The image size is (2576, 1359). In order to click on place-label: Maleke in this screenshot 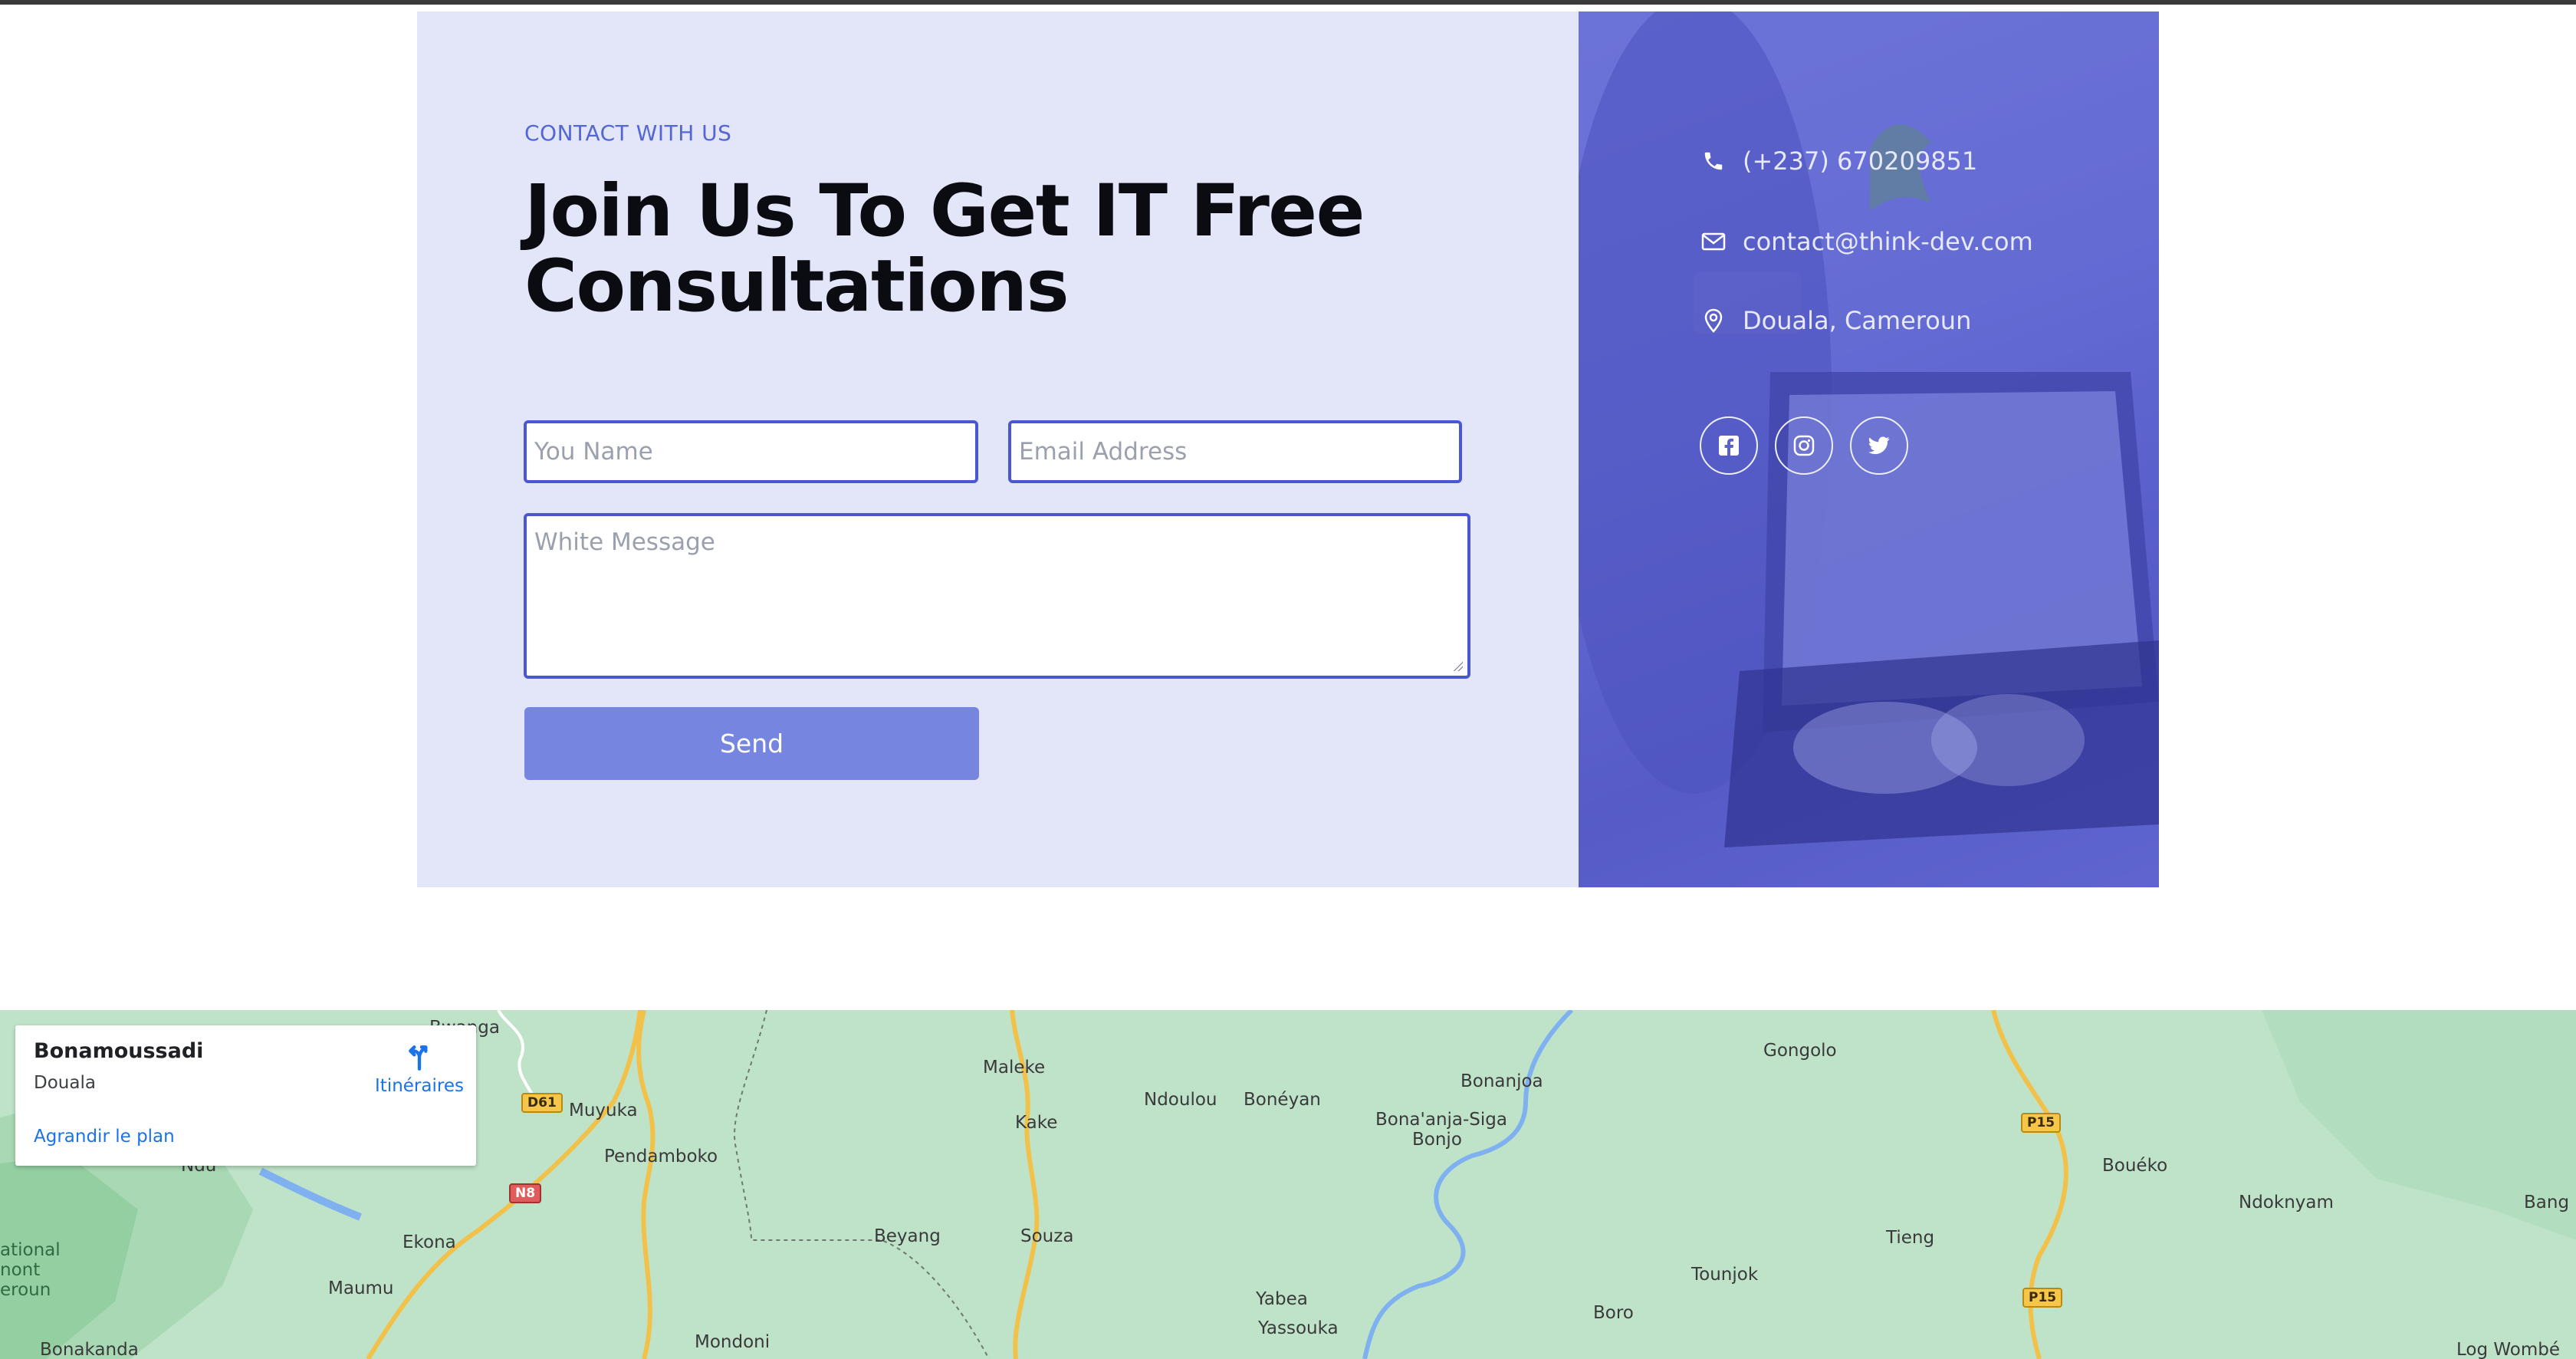, I will do `click(1015, 1068)`.